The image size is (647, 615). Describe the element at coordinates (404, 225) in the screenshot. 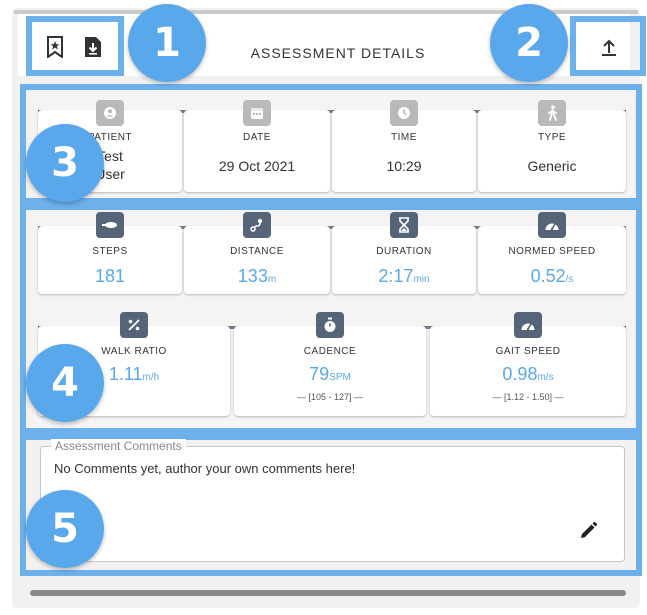

I see `hourglass-icon` at that location.